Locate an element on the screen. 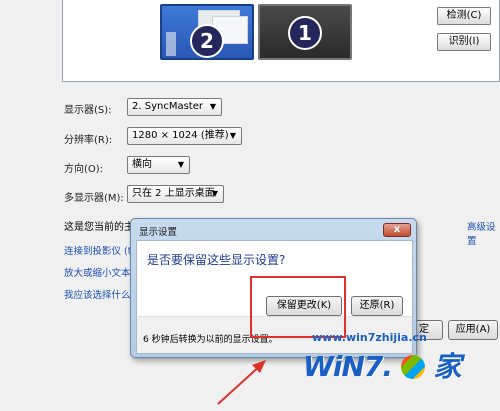  monitor-1: 1 is located at coordinates (305, 32).